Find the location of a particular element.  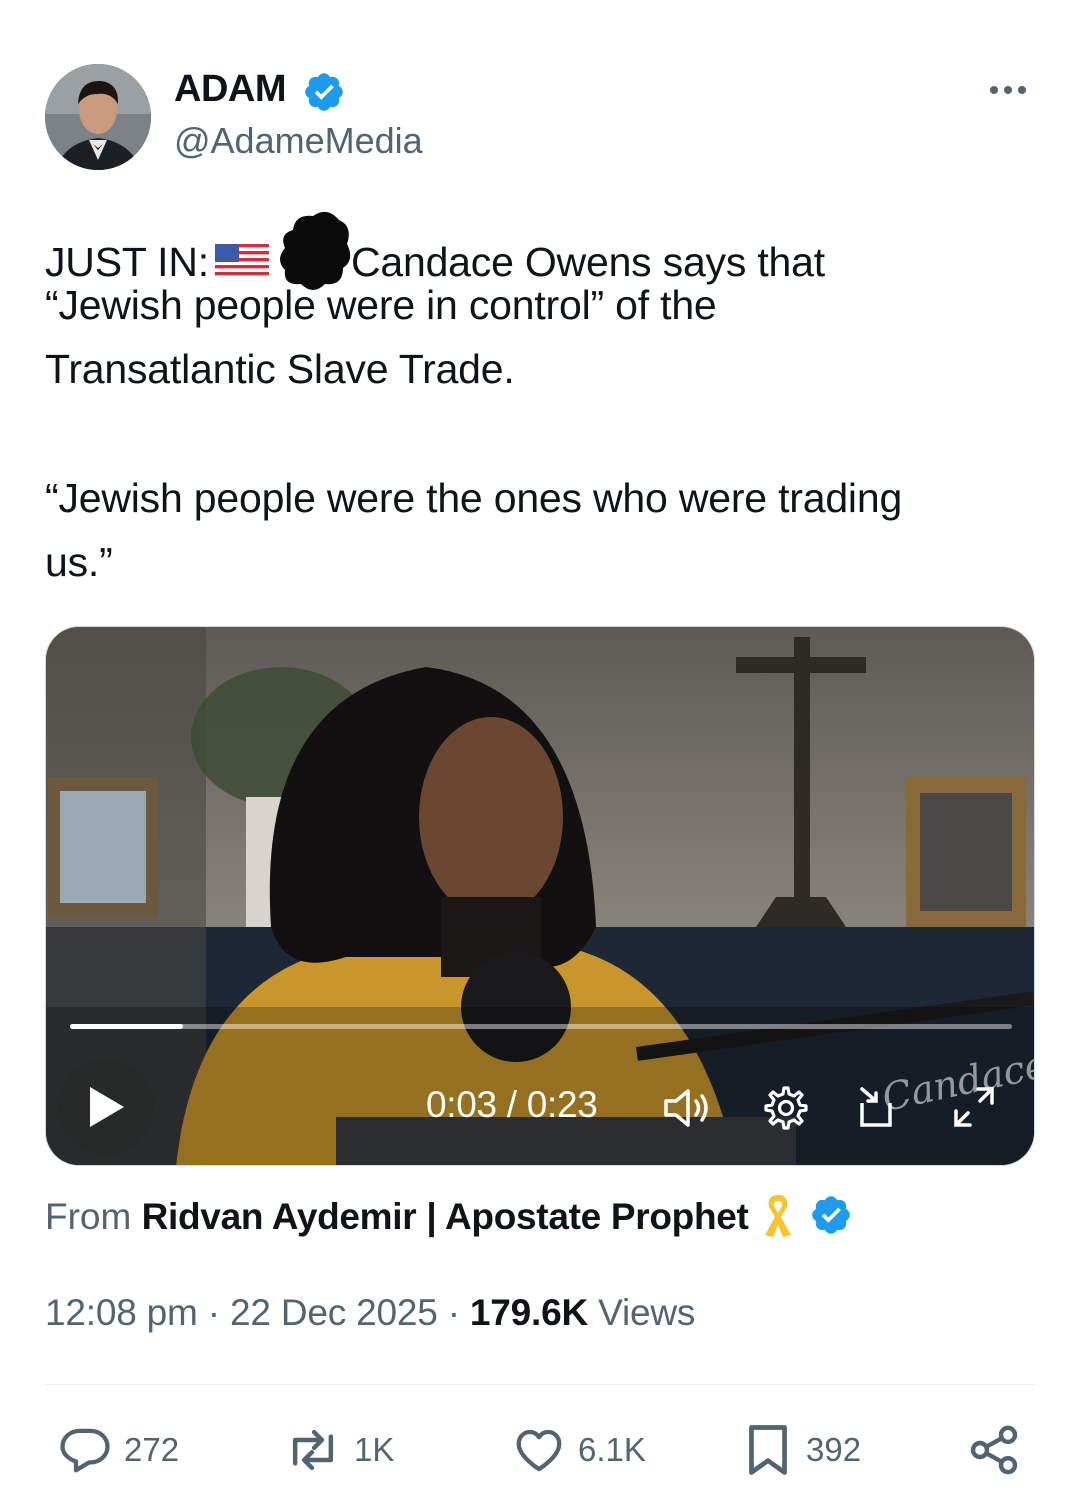

bookmark-icon is located at coordinates (768, 1450).